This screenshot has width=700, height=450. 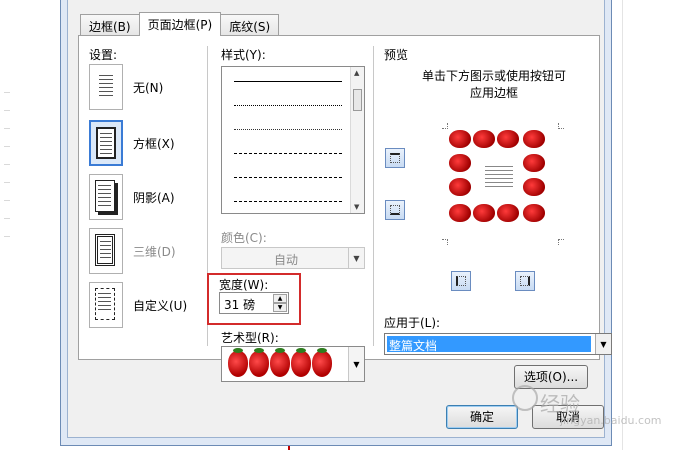 What do you see at coordinates (288, 105) in the screenshot?
I see `style-line-dotted` at bounding box center [288, 105].